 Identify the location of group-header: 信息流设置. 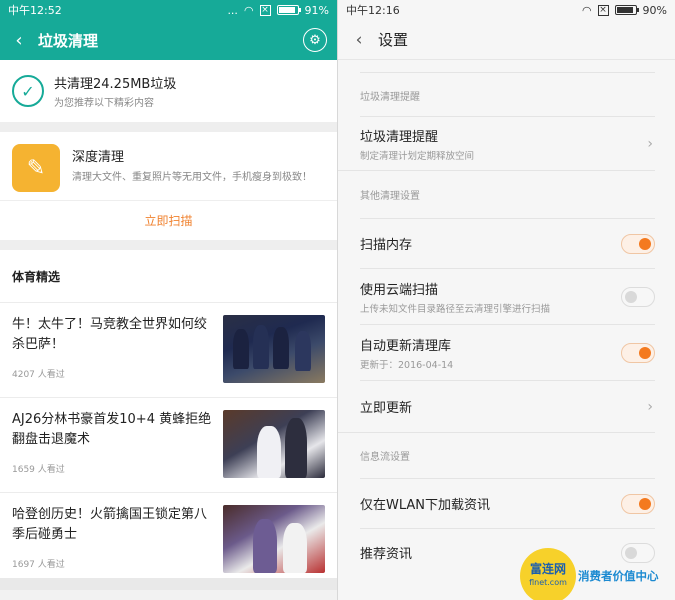
(496, 455).